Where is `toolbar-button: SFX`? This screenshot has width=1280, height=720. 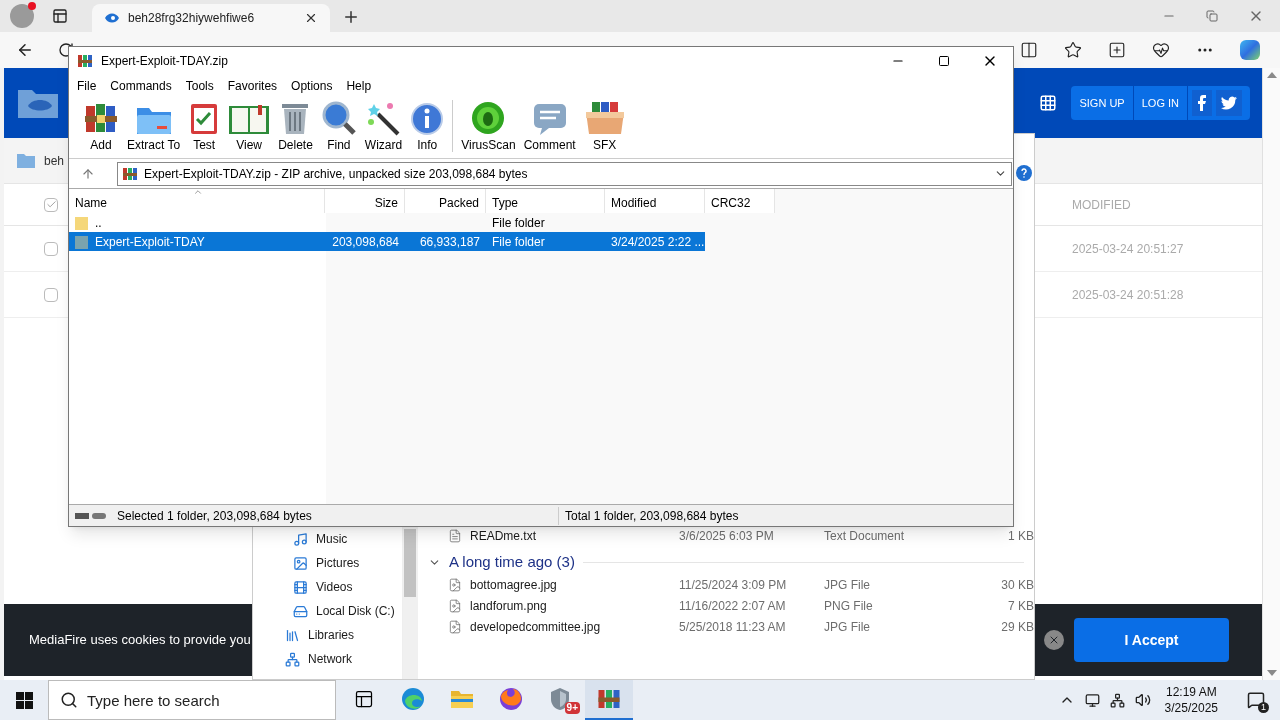 toolbar-button: SFX is located at coordinates (604, 125).